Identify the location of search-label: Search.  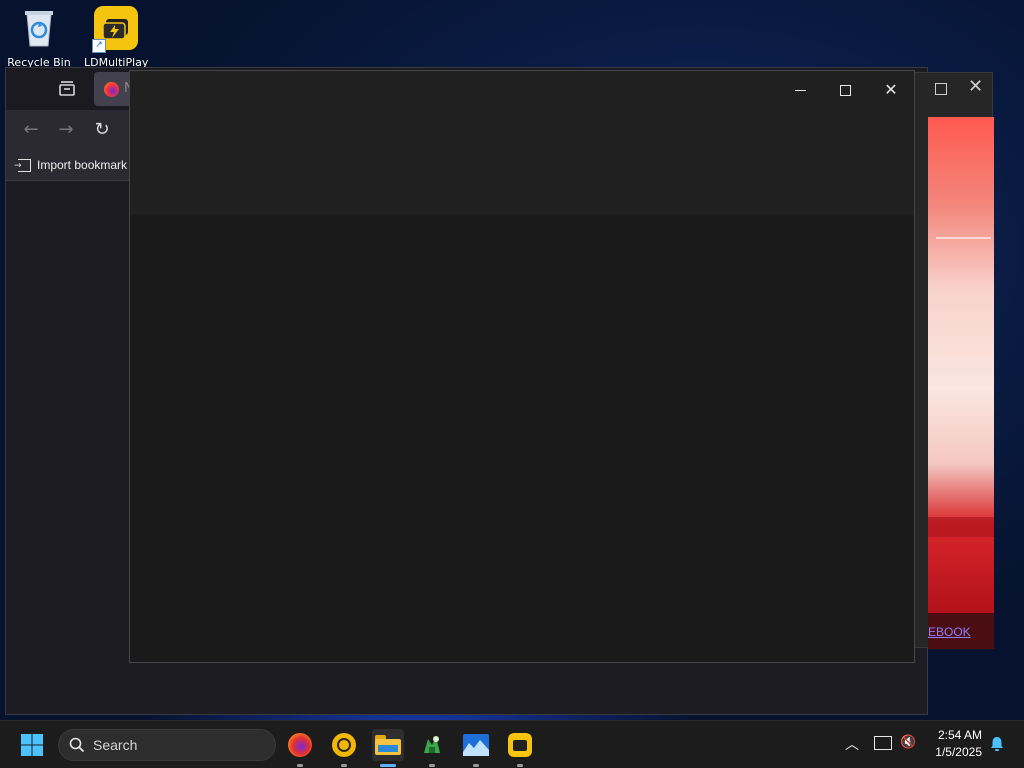
(115, 745).